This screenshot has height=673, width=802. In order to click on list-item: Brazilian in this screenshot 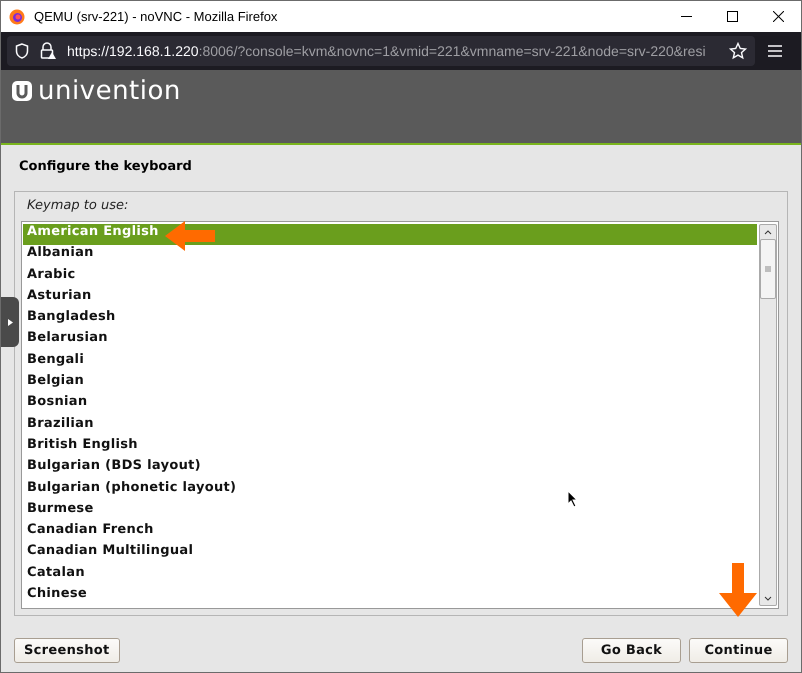, I will do `click(390, 426)`.